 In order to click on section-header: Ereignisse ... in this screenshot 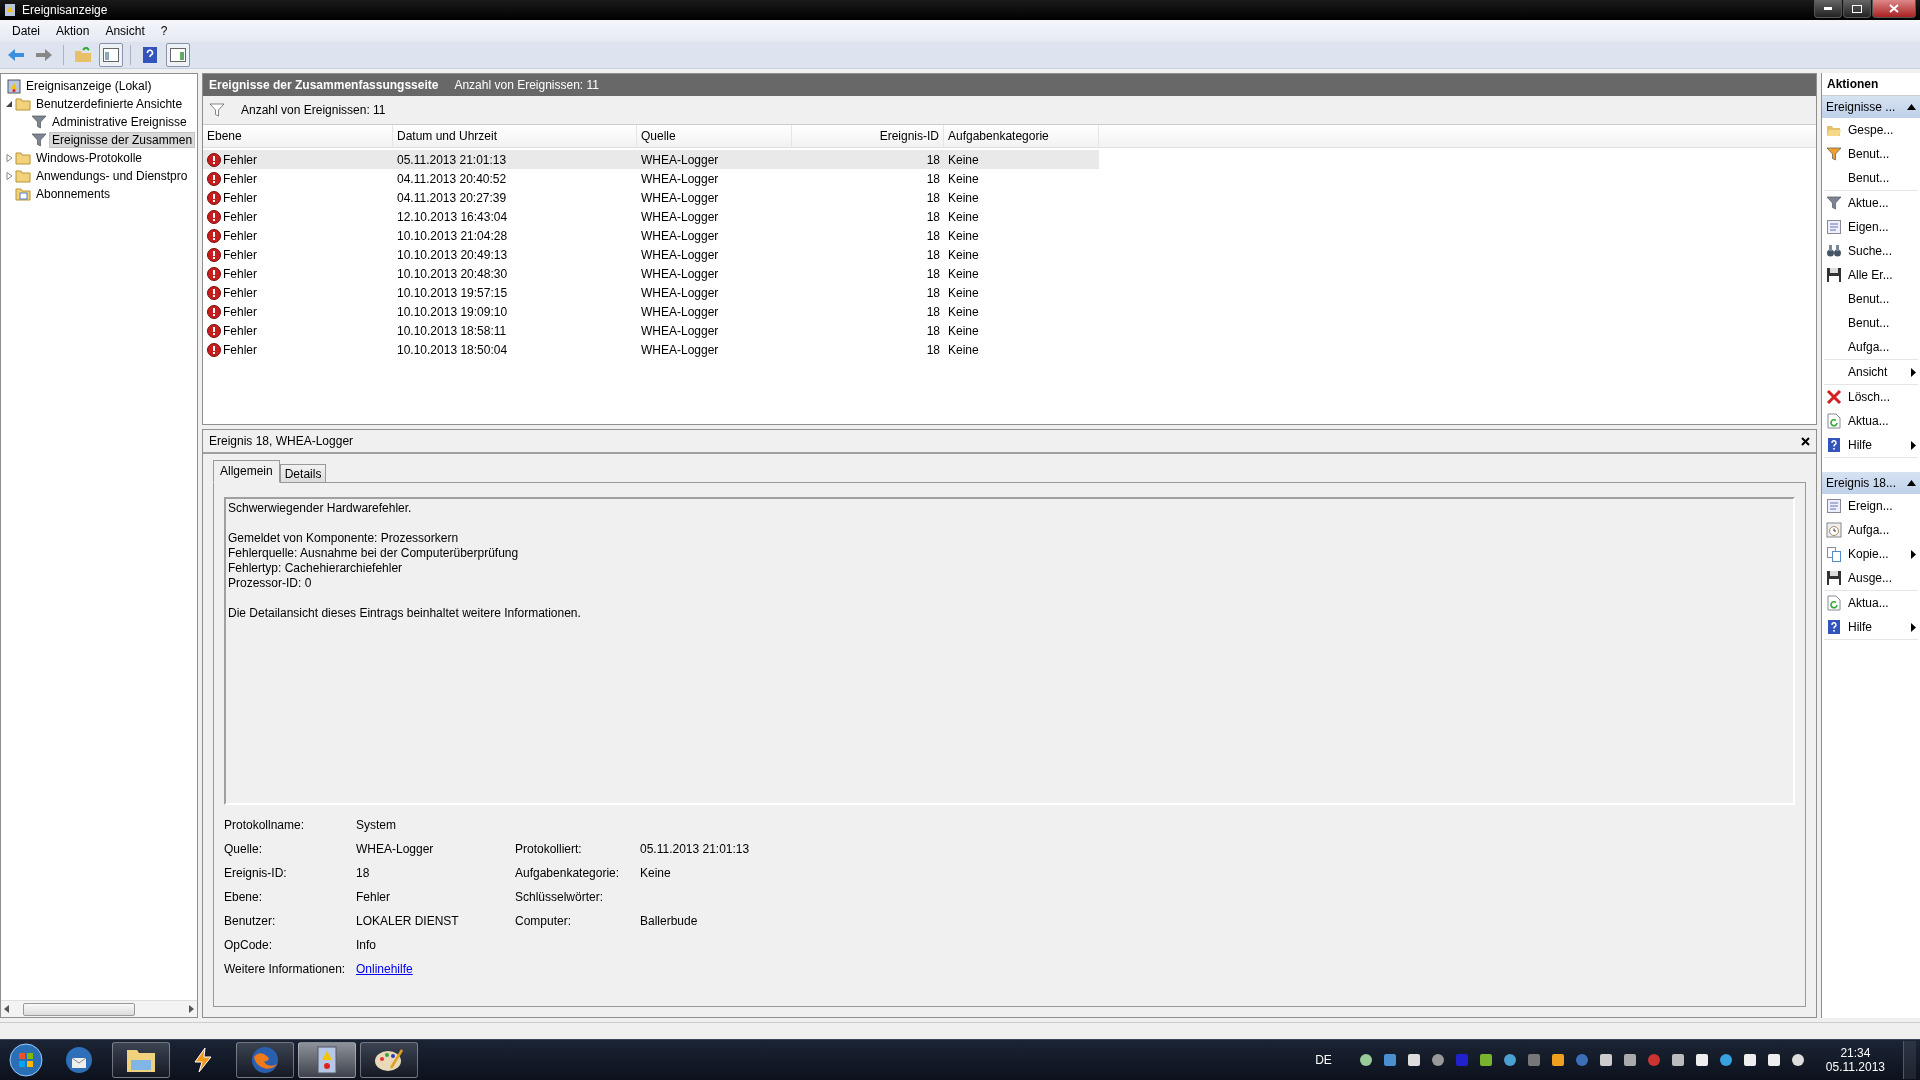, I will do `click(1871, 107)`.